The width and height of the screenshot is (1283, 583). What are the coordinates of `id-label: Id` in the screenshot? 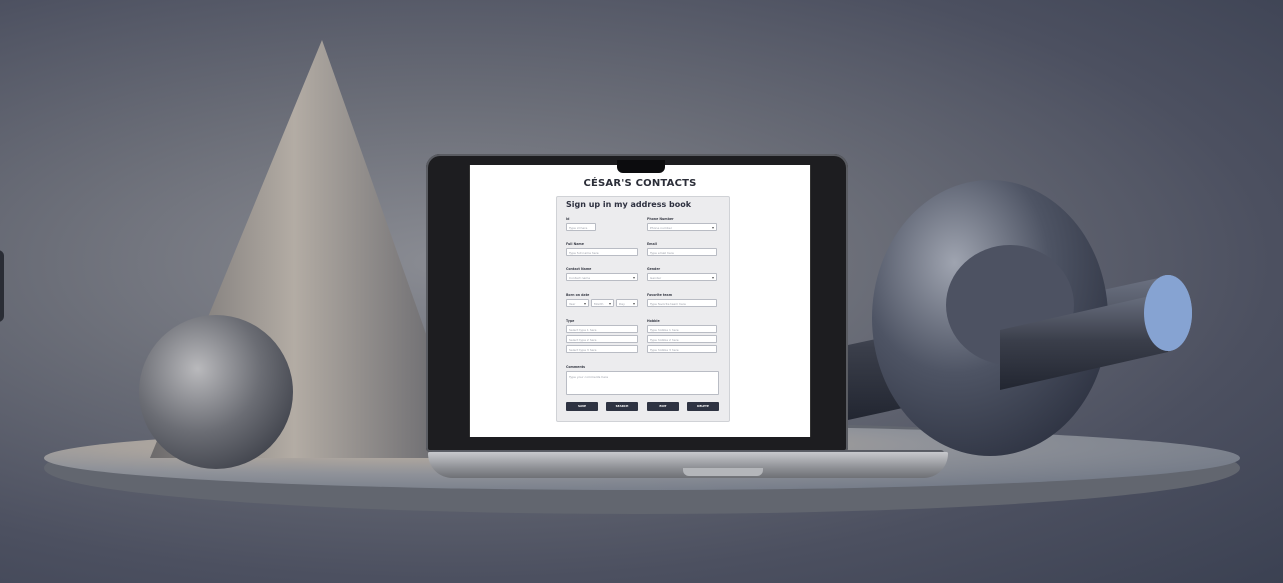 It's located at (568, 219).